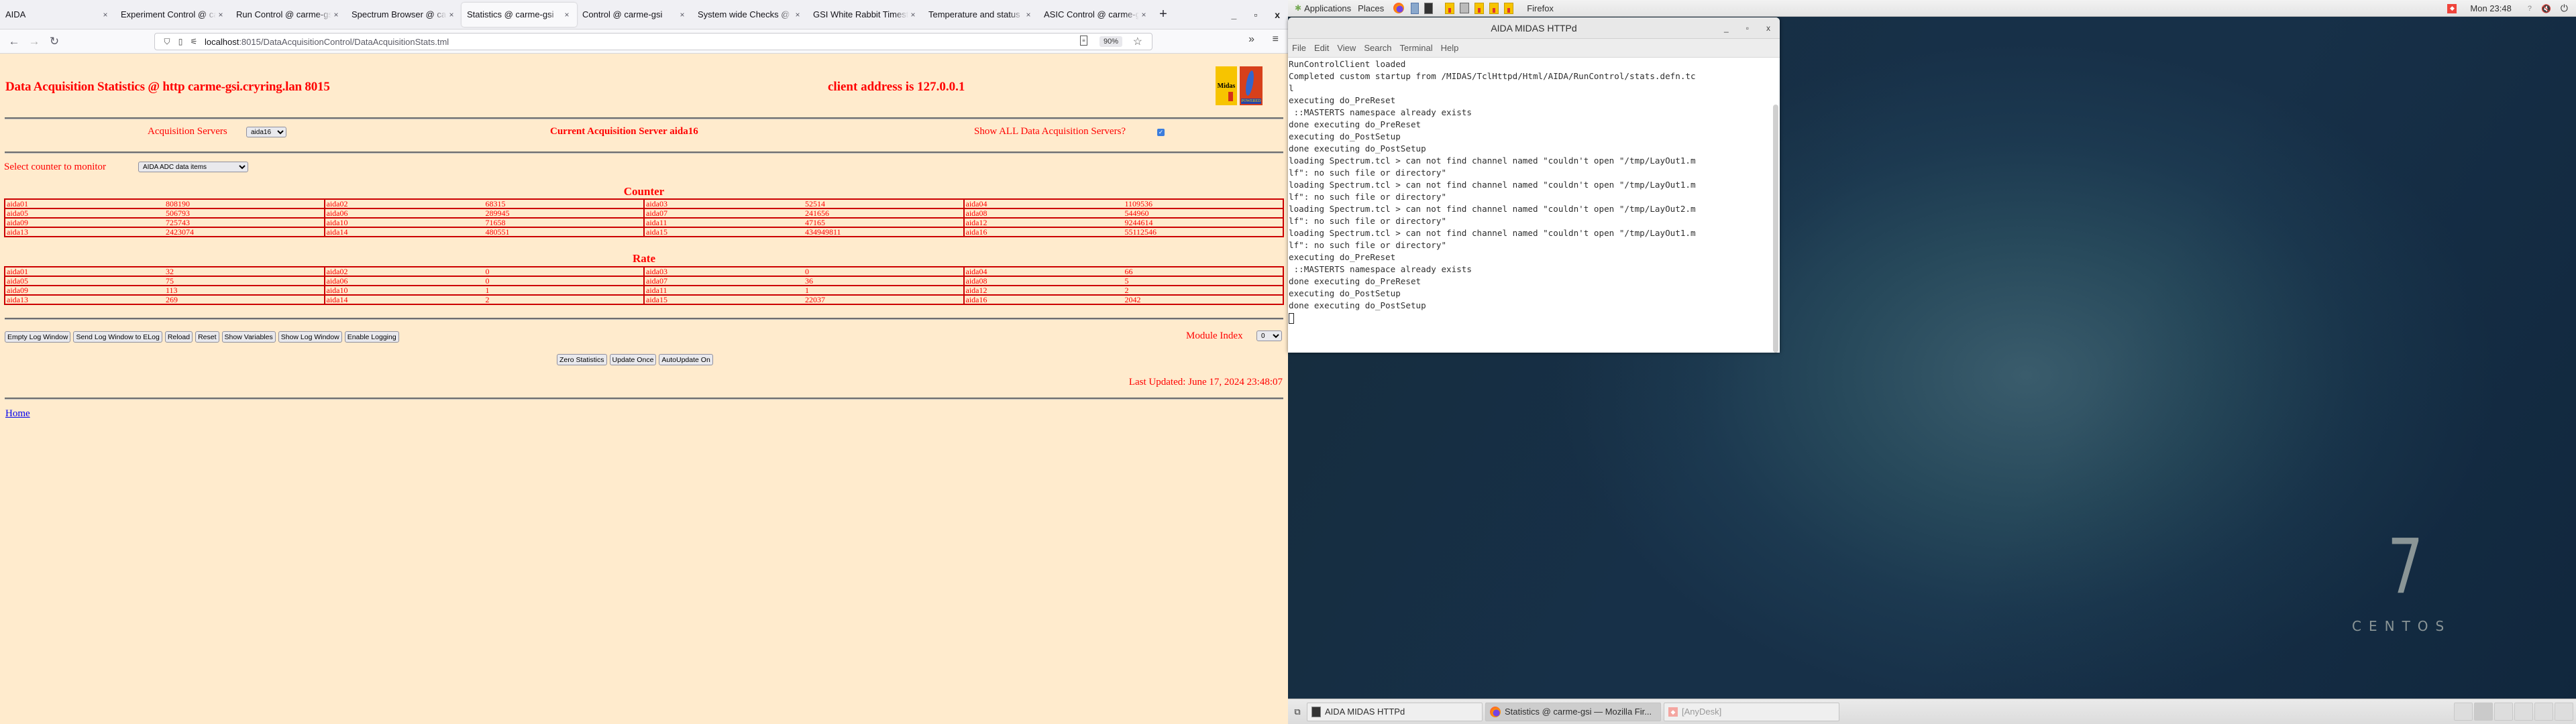 The width and height of the screenshot is (2576, 724). What do you see at coordinates (167, 42) in the screenshot?
I see `shield-icon: ⛉` at bounding box center [167, 42].